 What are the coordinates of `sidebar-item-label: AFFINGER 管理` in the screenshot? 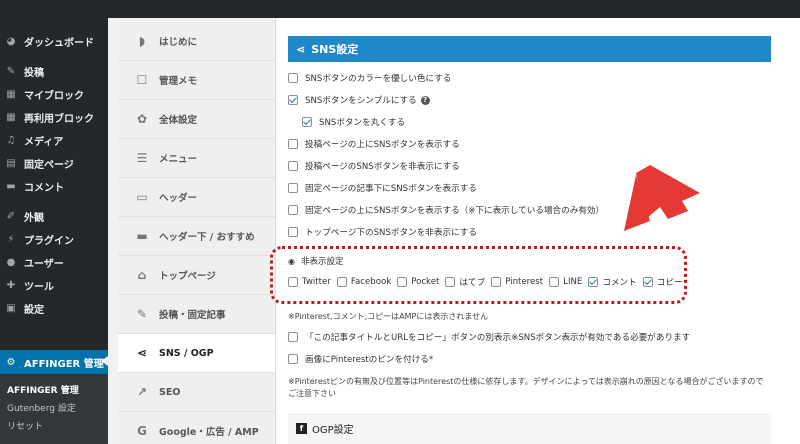 It's located at (64, 364).